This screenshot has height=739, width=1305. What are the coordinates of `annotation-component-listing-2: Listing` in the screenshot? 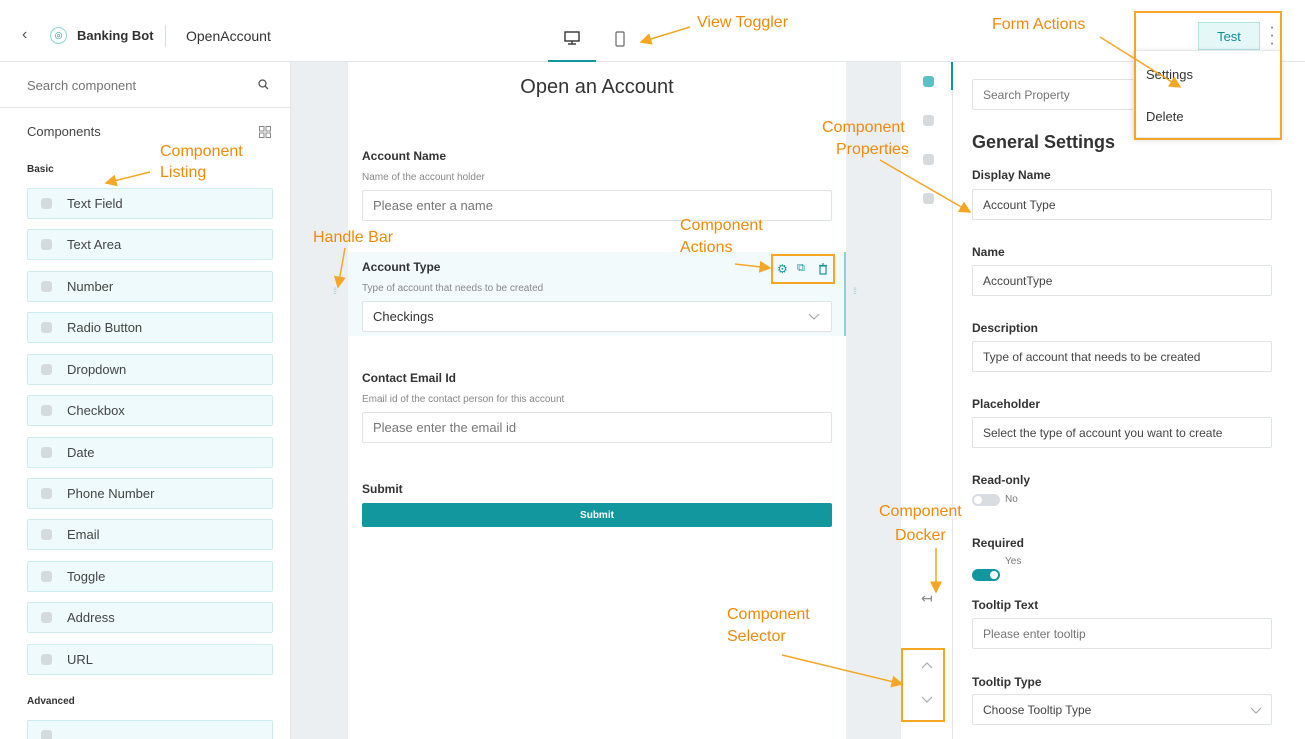 It's located at (183, 172).